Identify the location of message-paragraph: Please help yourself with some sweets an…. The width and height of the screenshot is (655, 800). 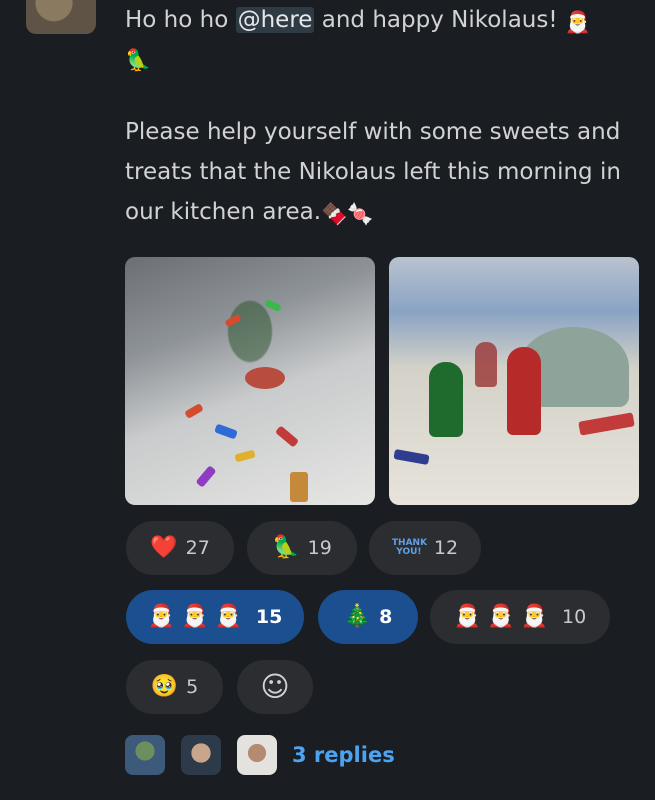
(375, 173).